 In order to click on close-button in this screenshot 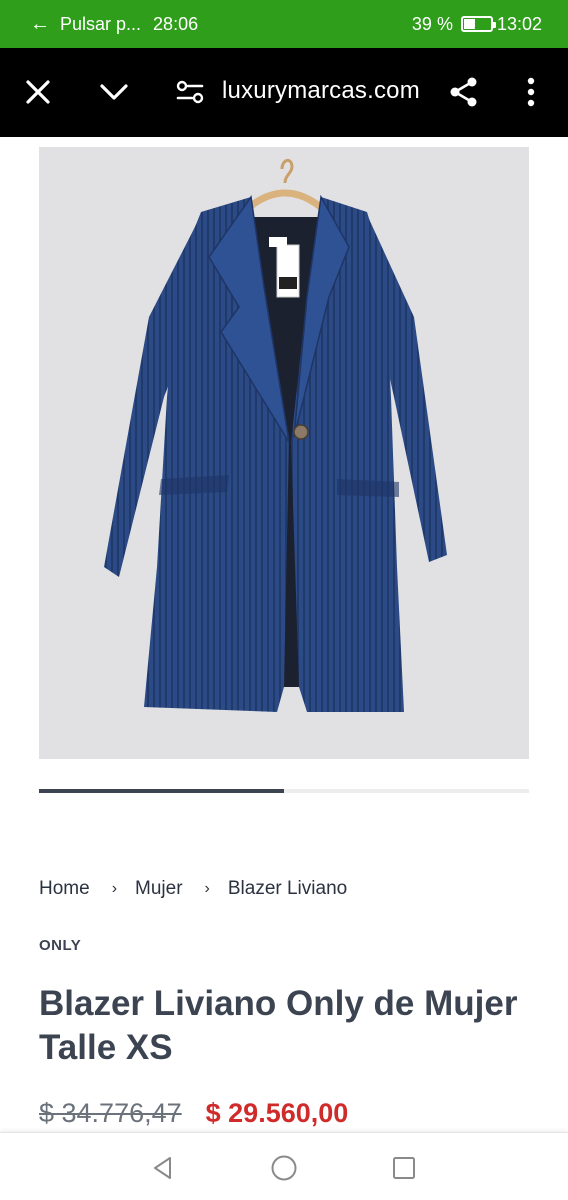, I will do `click(38, 92)`.